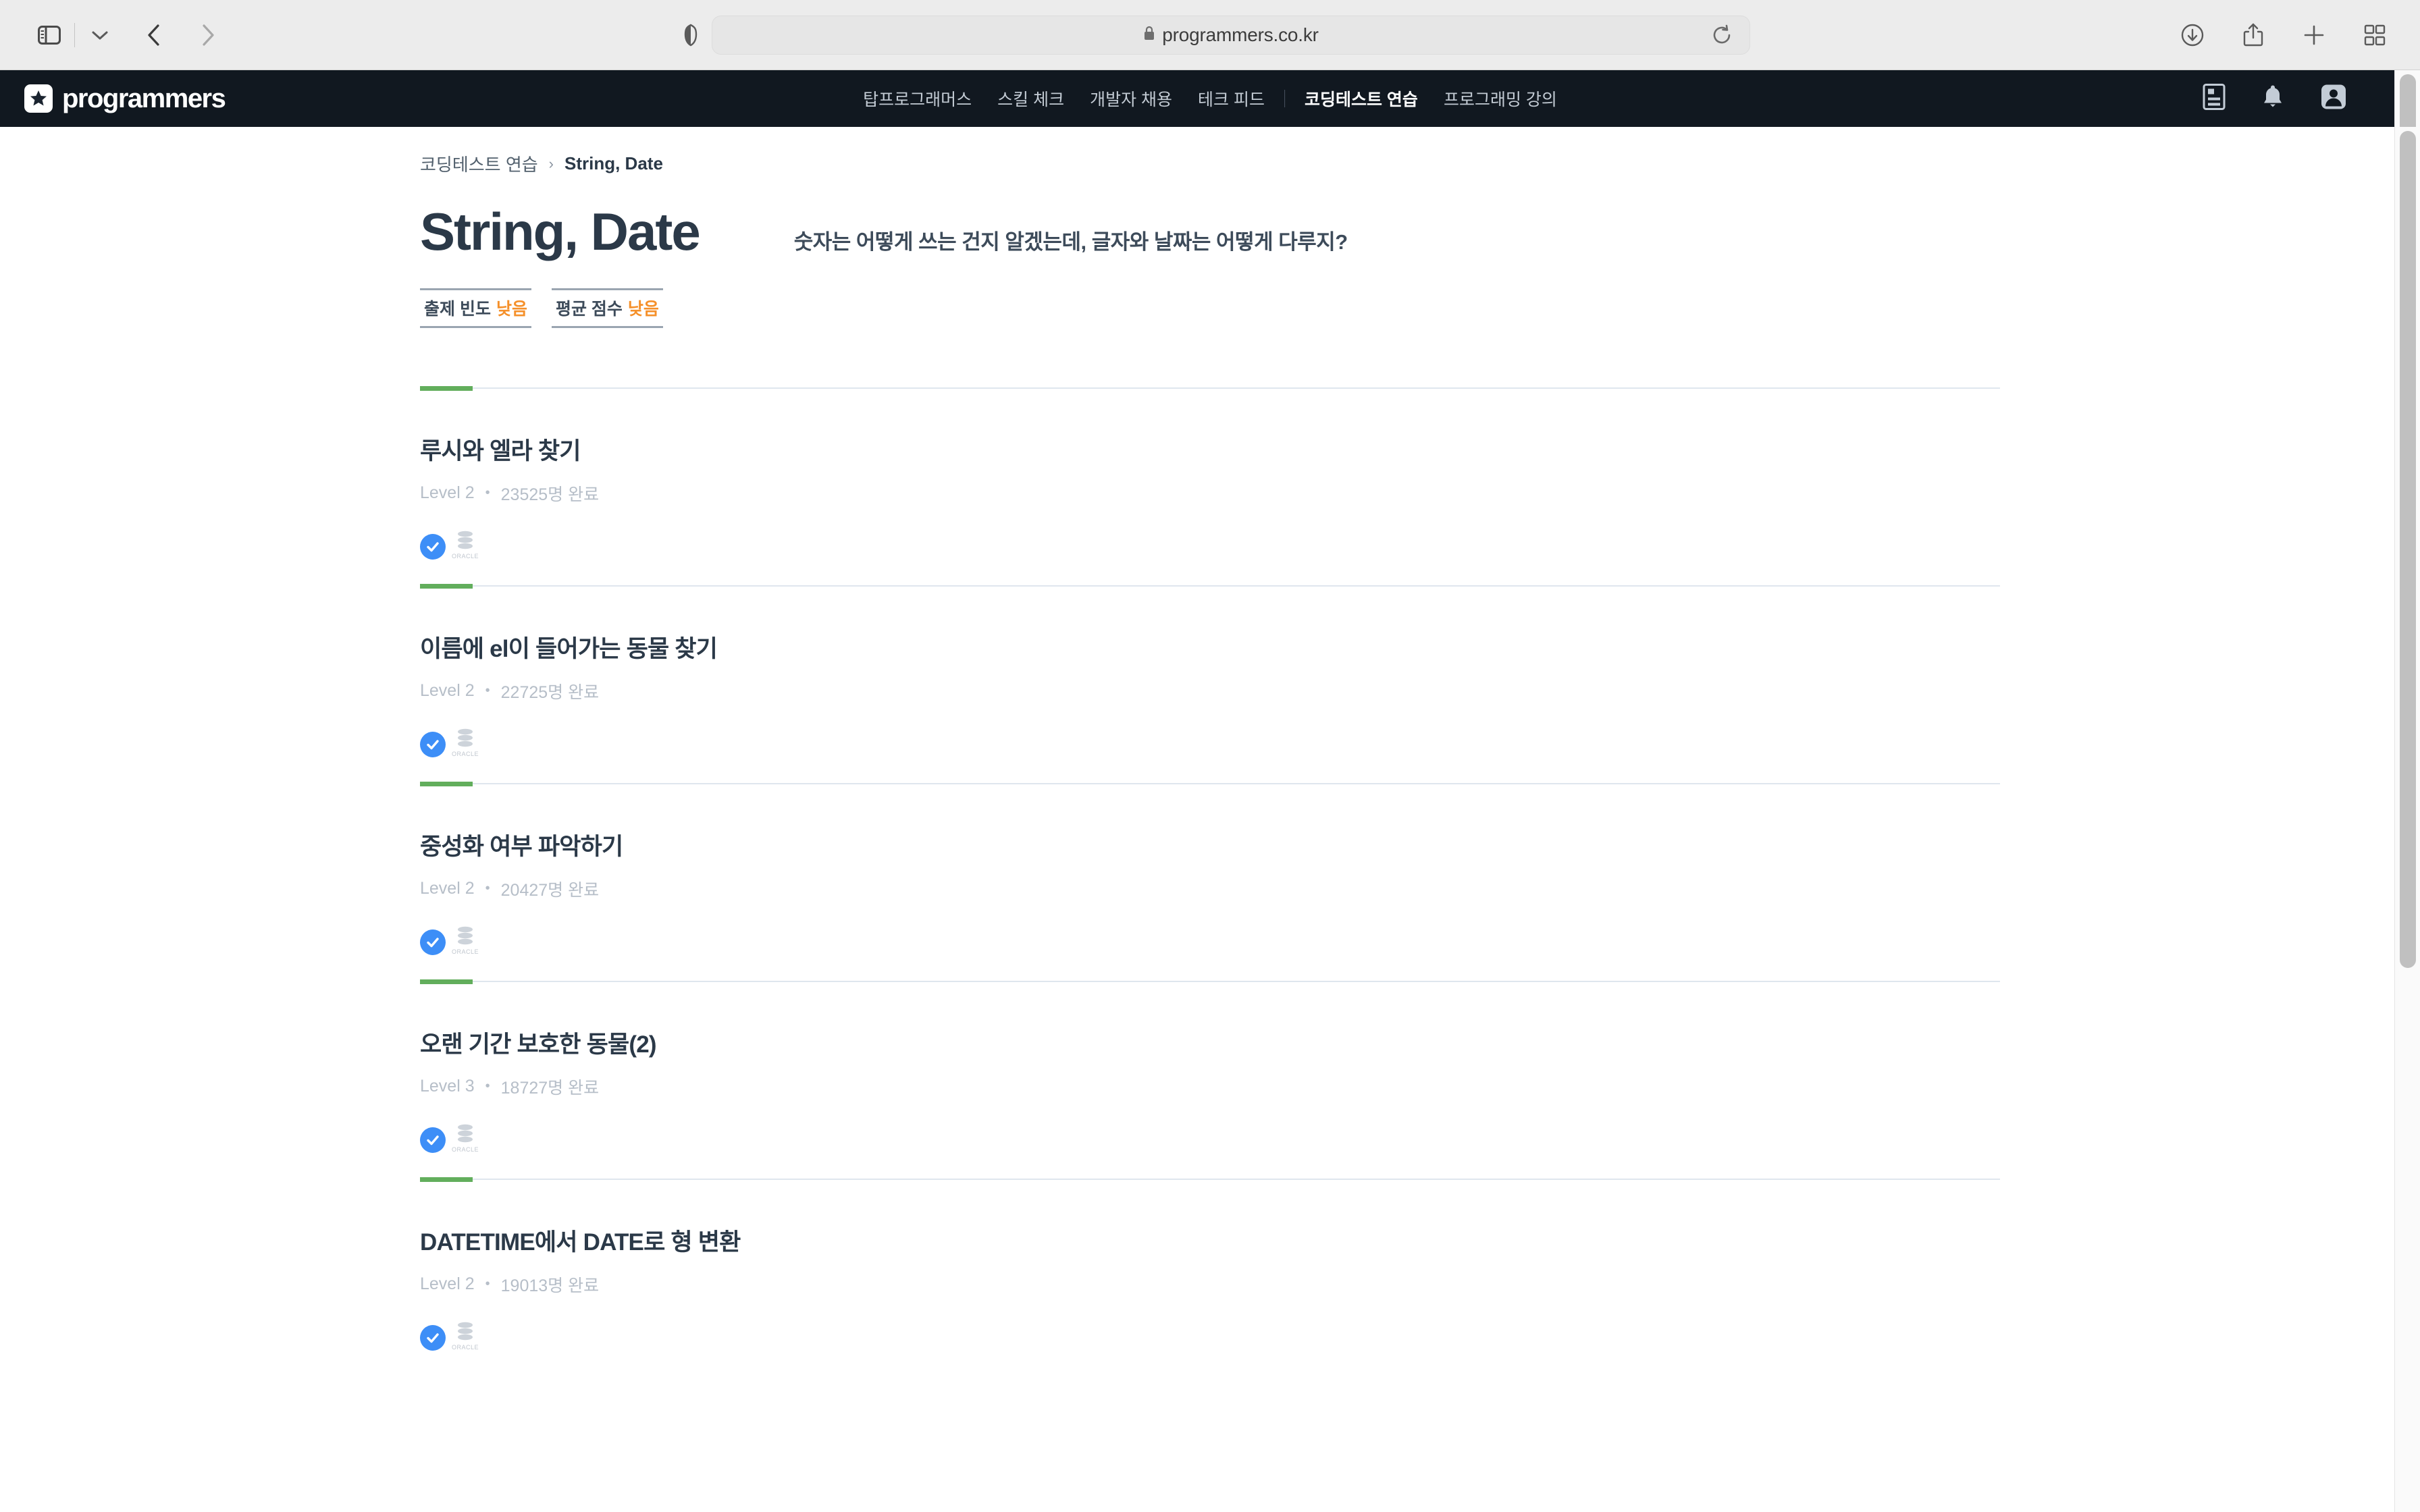 Image resolution: width=2420 pixels, height=1512 pixels. Describe the element at coordinates (1284, 98) in the screenshot. I see `nav-divider` at that location.